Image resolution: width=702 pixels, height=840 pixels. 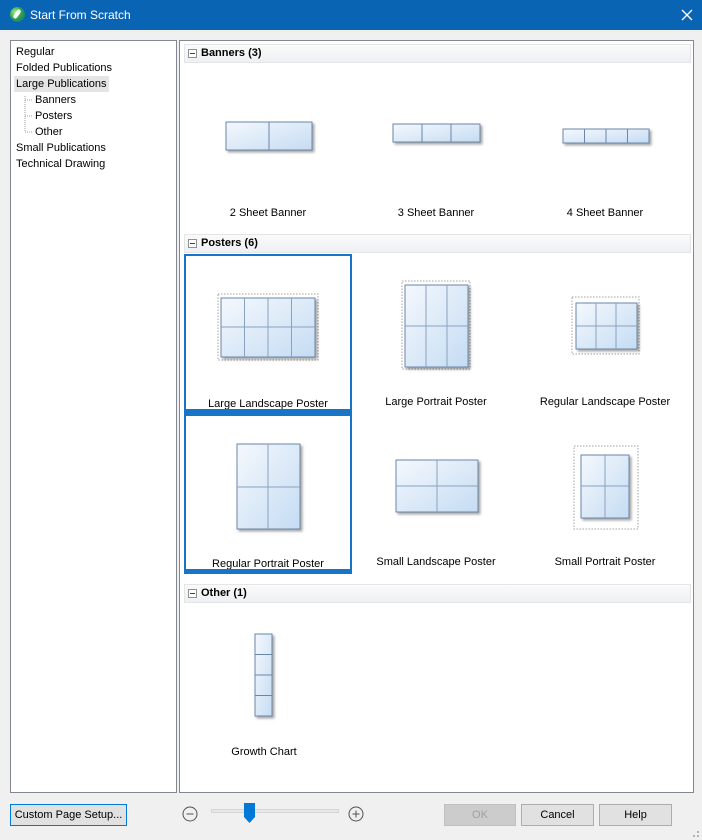 What do you see at coordinates (606, 487) in the screenshot?
I see `small-portrait-poster-thumbnail-icon` at bounding box center [606, 487].